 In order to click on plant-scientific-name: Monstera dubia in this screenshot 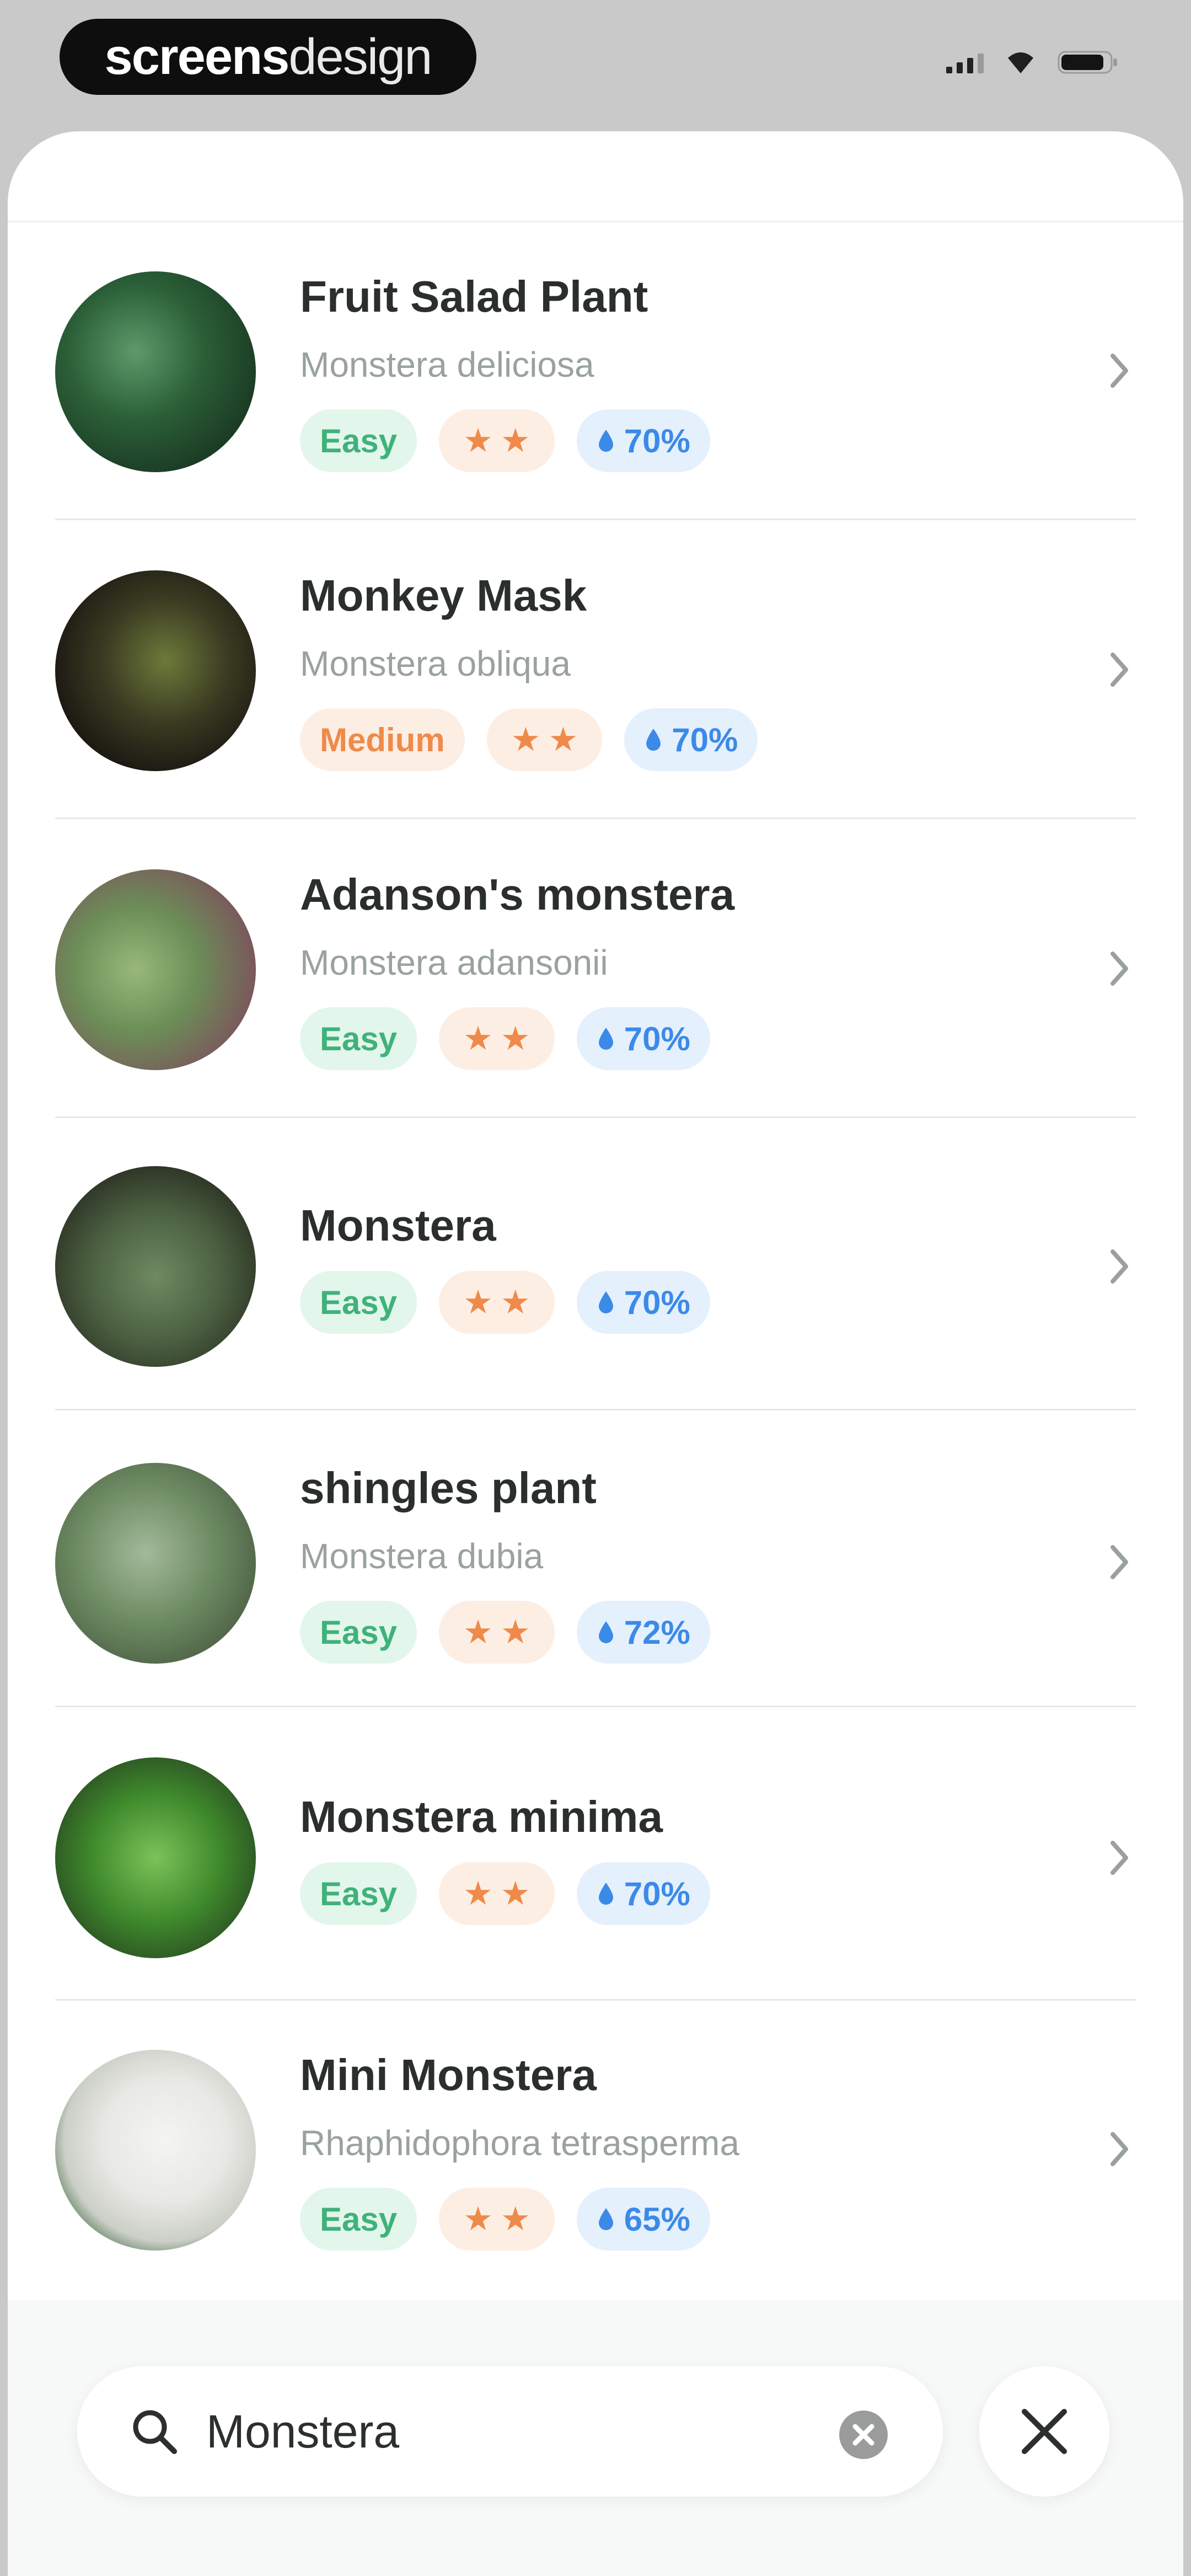, I will do `click(422, 1556)`.